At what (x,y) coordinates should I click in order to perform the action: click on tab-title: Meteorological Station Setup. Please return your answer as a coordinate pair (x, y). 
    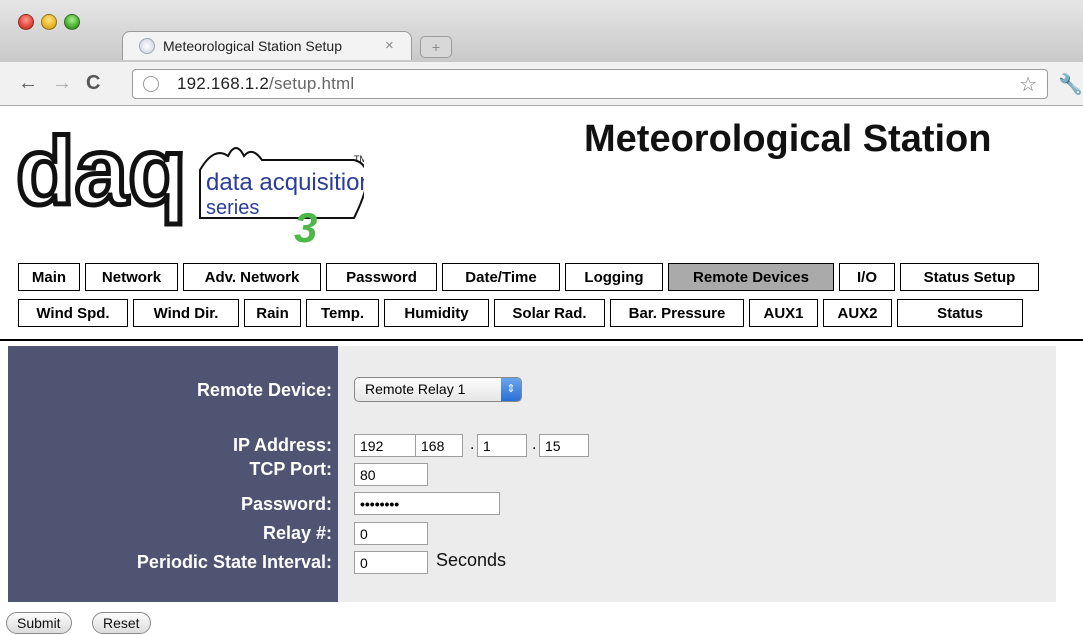
    Looking at the image, I should click on (252, 46).